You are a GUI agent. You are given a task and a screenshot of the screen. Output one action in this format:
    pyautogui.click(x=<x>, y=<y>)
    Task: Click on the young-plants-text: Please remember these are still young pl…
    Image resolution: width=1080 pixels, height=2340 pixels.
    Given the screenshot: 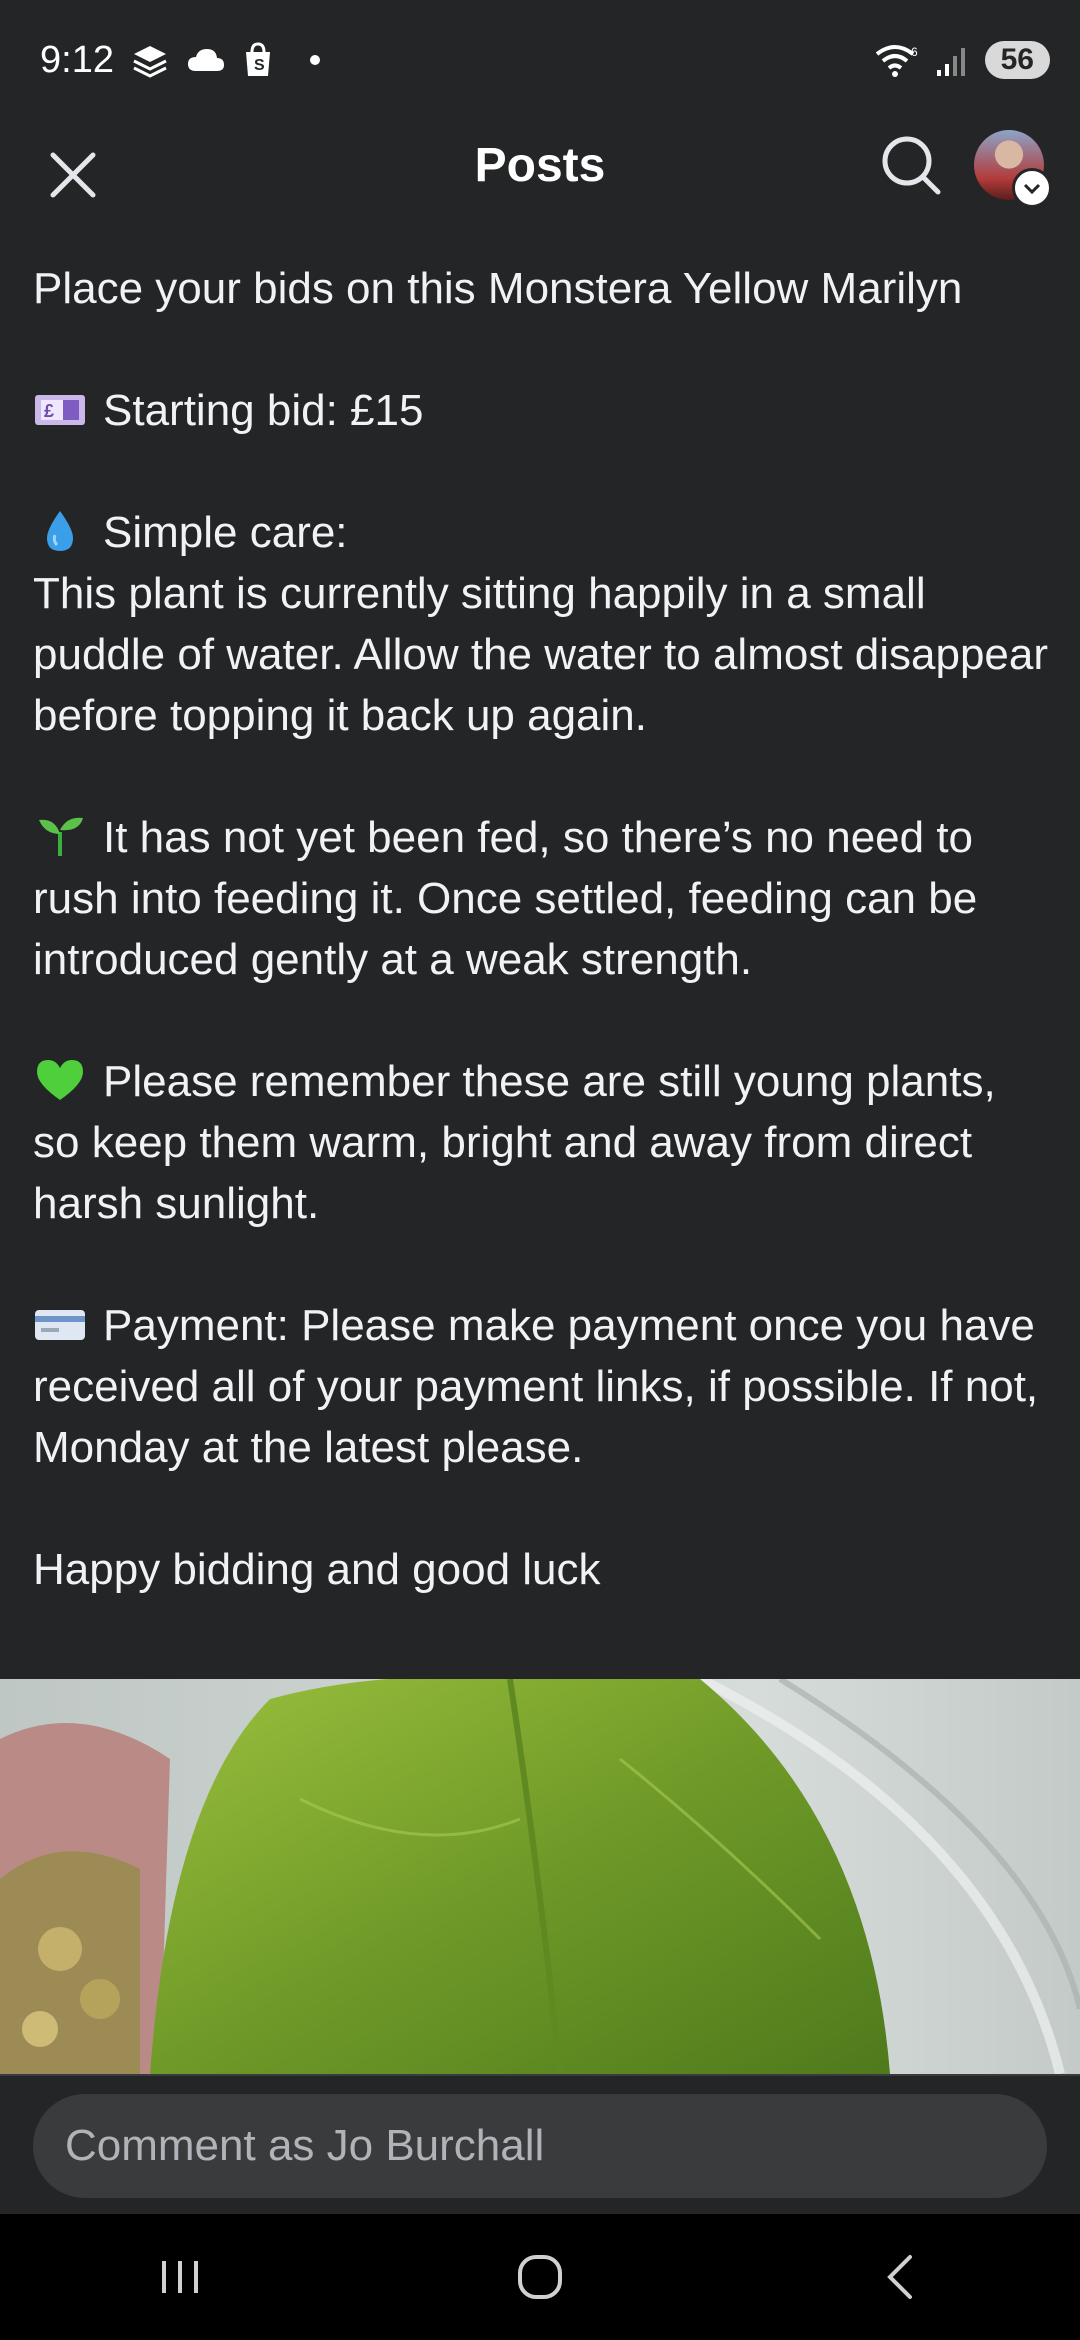 What is the action you would take?
    pyautogui.click(x=514, y=1142)
    